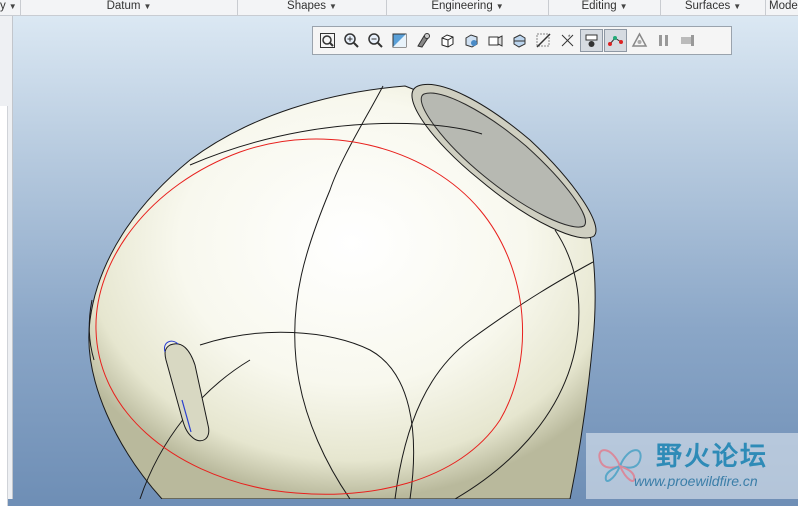 This screenshot has height=506, width=798. I want to click on zoom-in-button, so click(351, 40).